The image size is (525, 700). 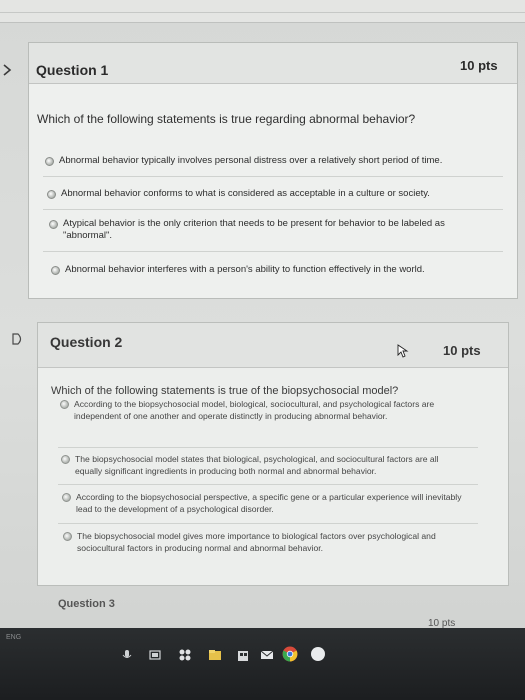 I want to click on question-1-points: 10 pts, so click(x=479, y=65).